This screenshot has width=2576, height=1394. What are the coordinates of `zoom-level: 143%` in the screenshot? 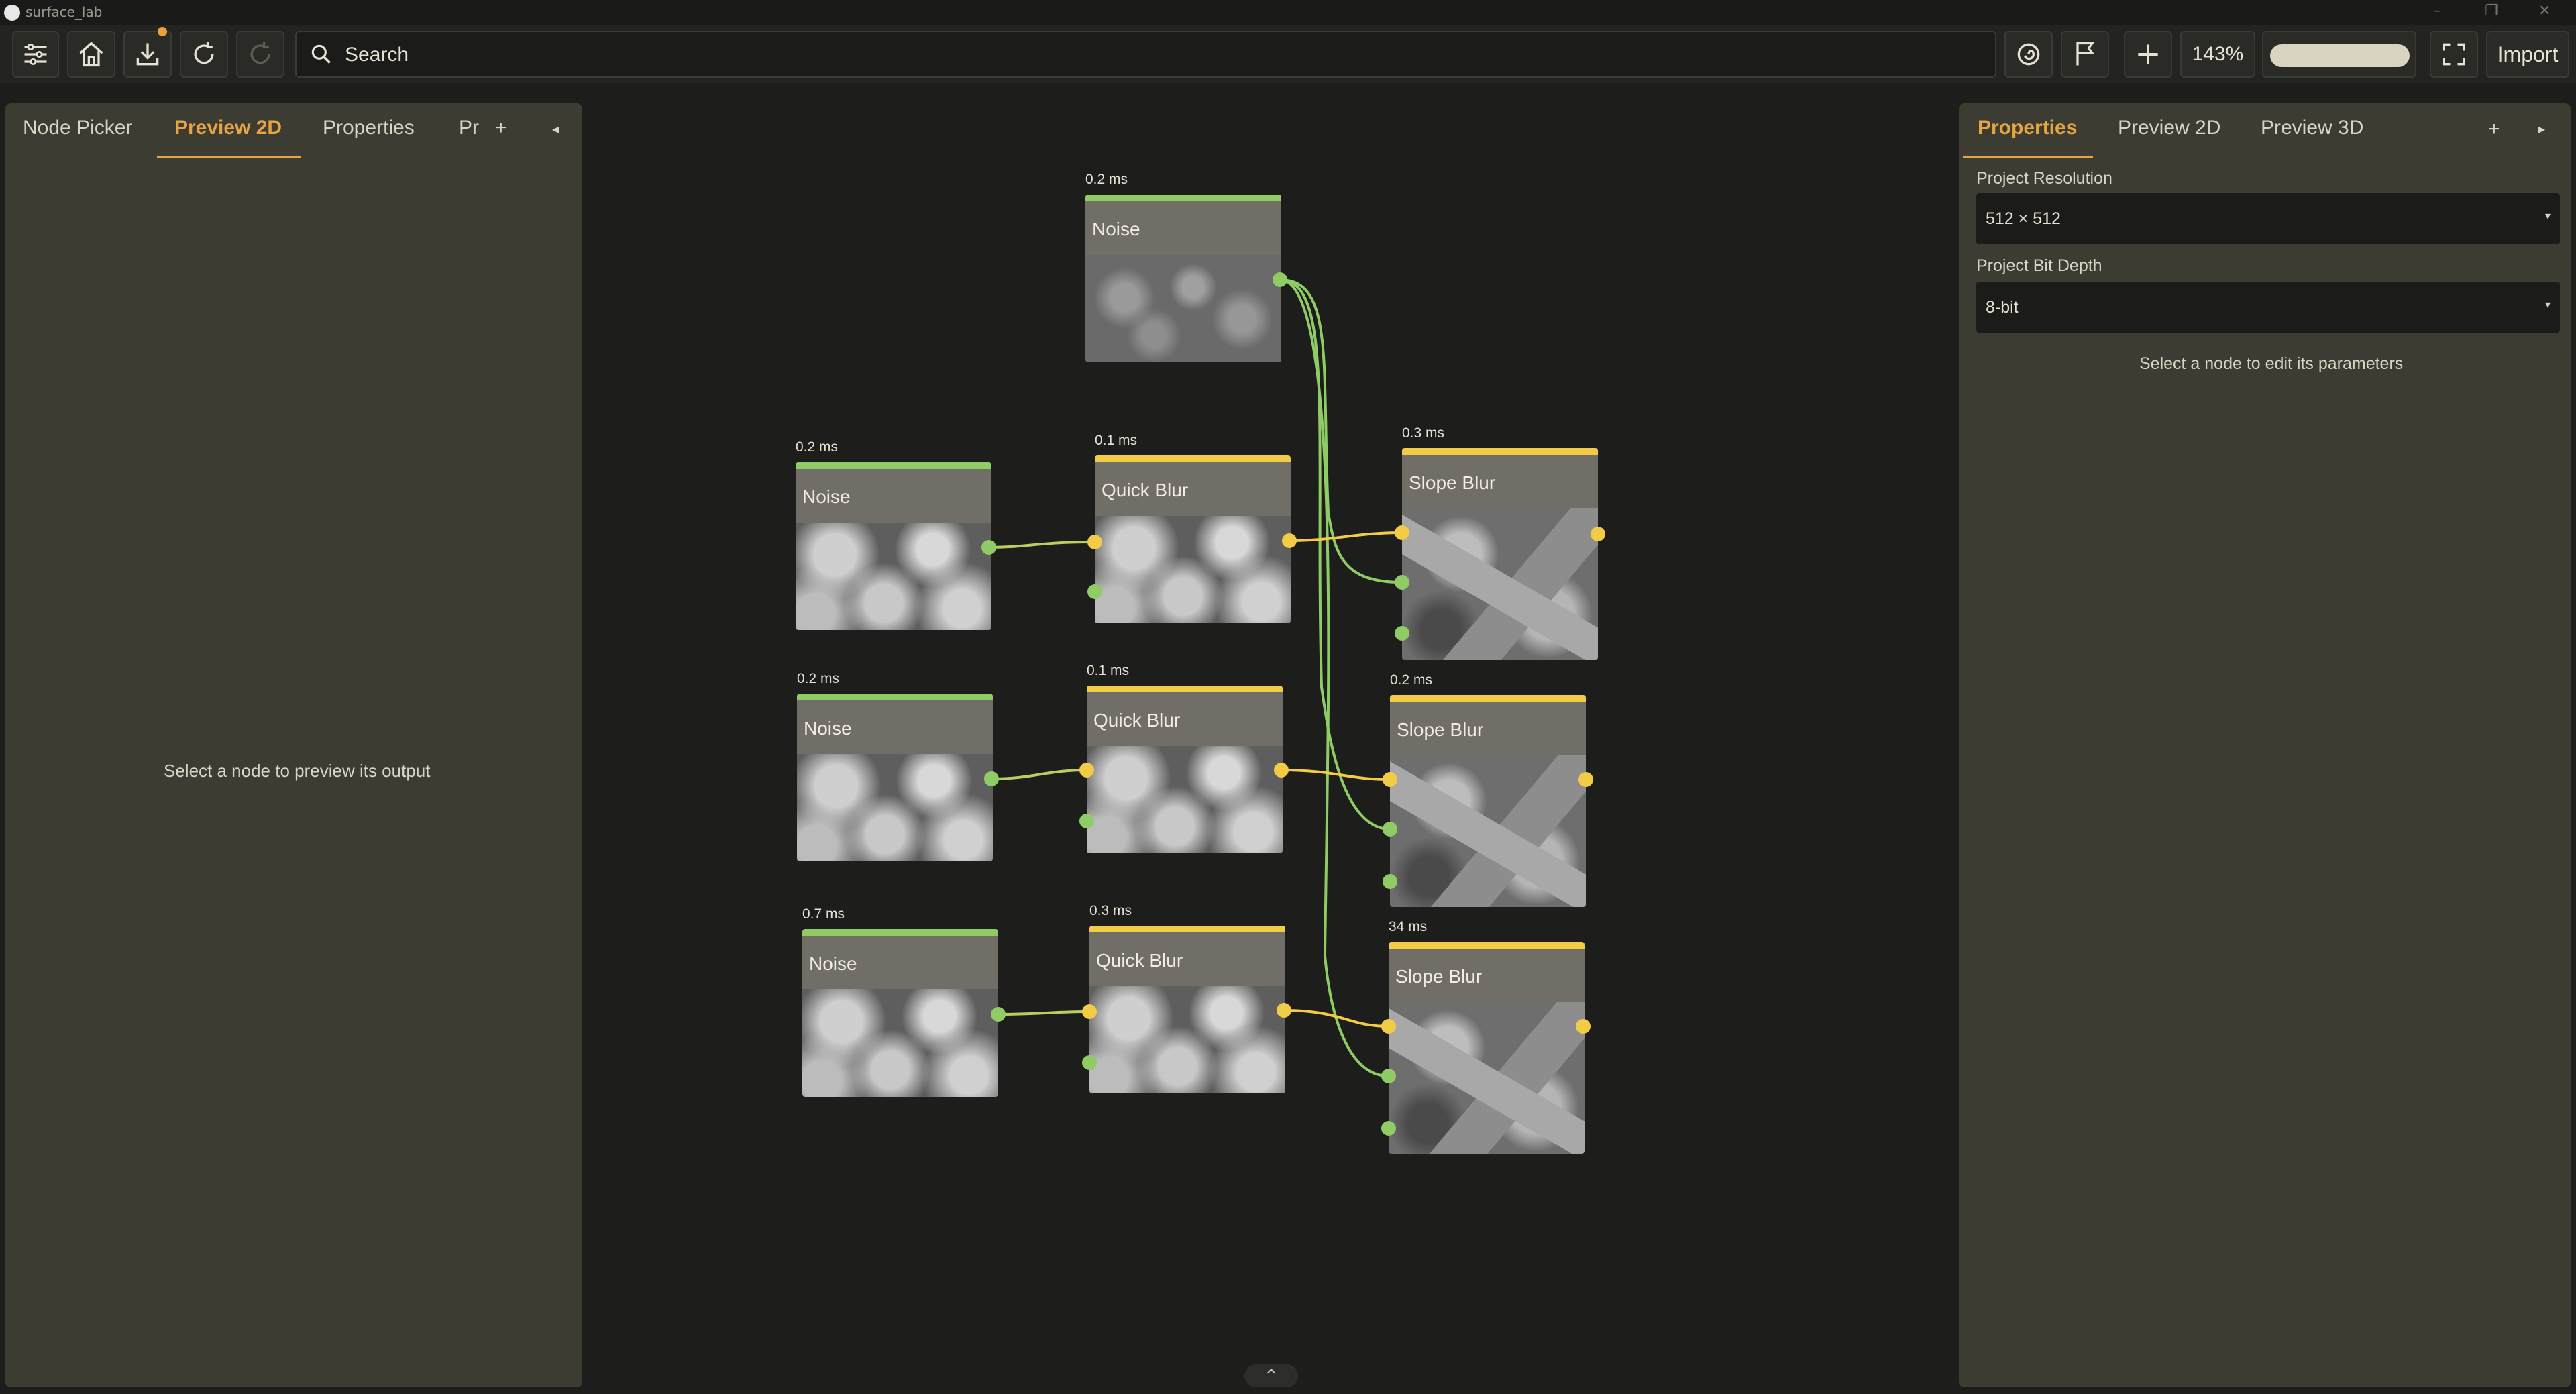 It's located at (2218, 54).